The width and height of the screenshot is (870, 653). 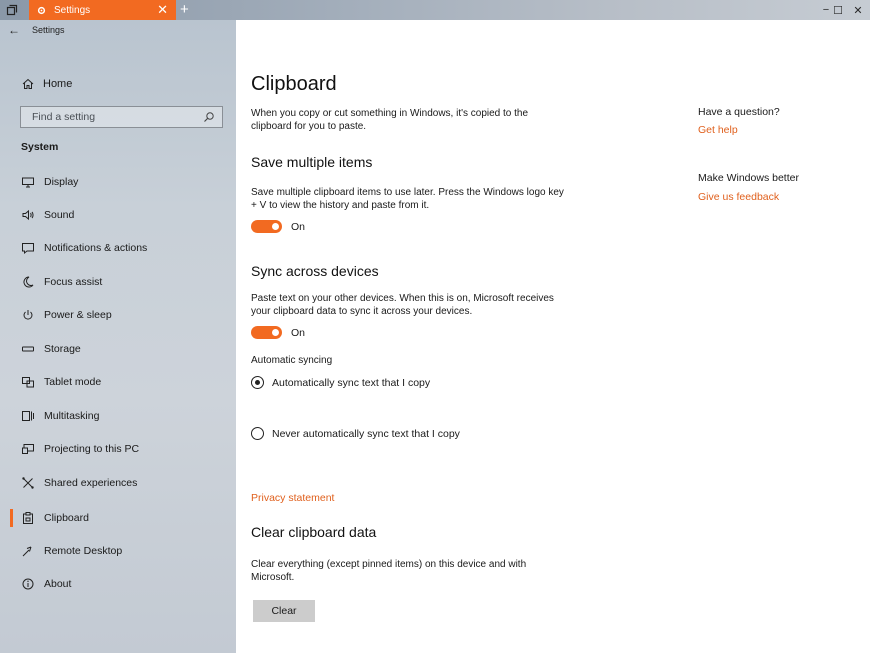 What do you see at coordinates (58, 84) in the screenshot?
I see `sidebar-item-label: Home` at bounding box center [58, 84].